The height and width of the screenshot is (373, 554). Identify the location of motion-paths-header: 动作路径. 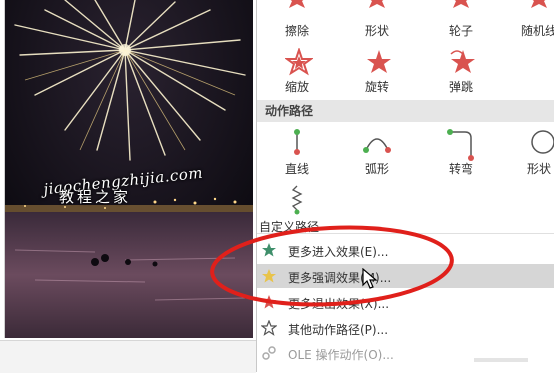
(405, 111).